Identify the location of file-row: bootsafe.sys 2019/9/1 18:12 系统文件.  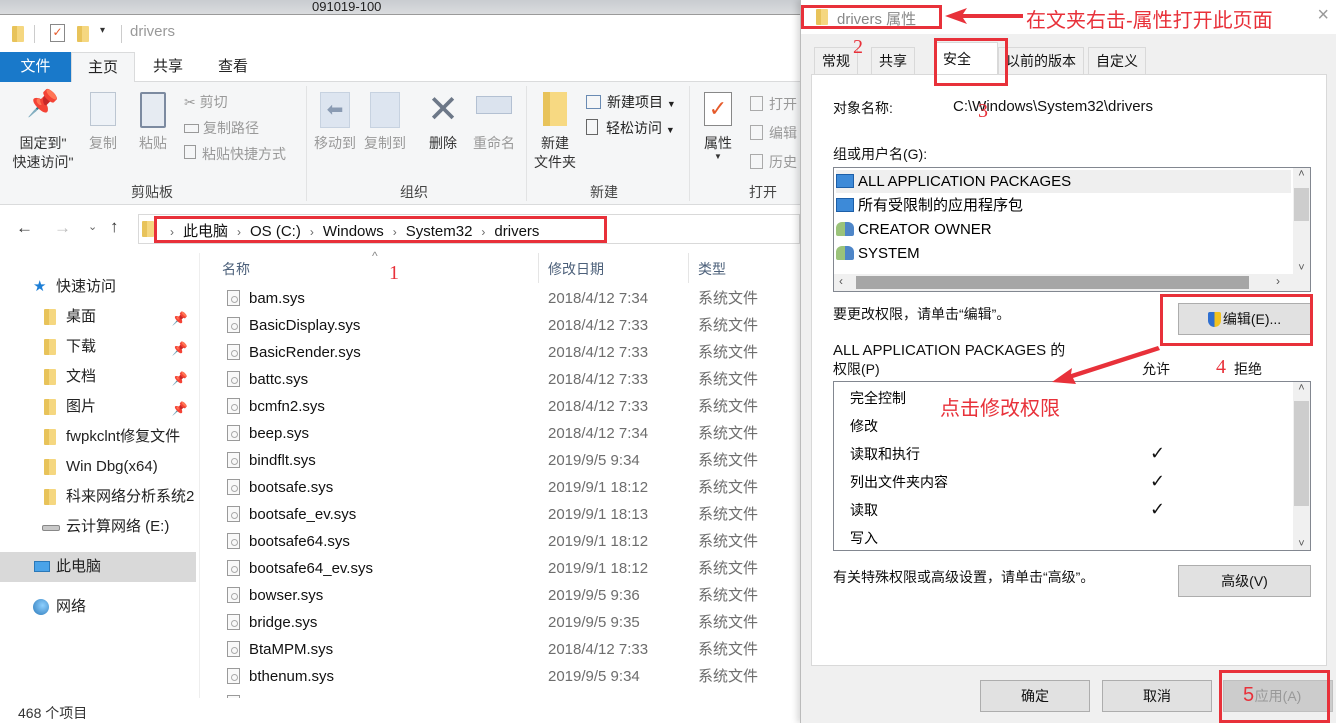
(500, 487).